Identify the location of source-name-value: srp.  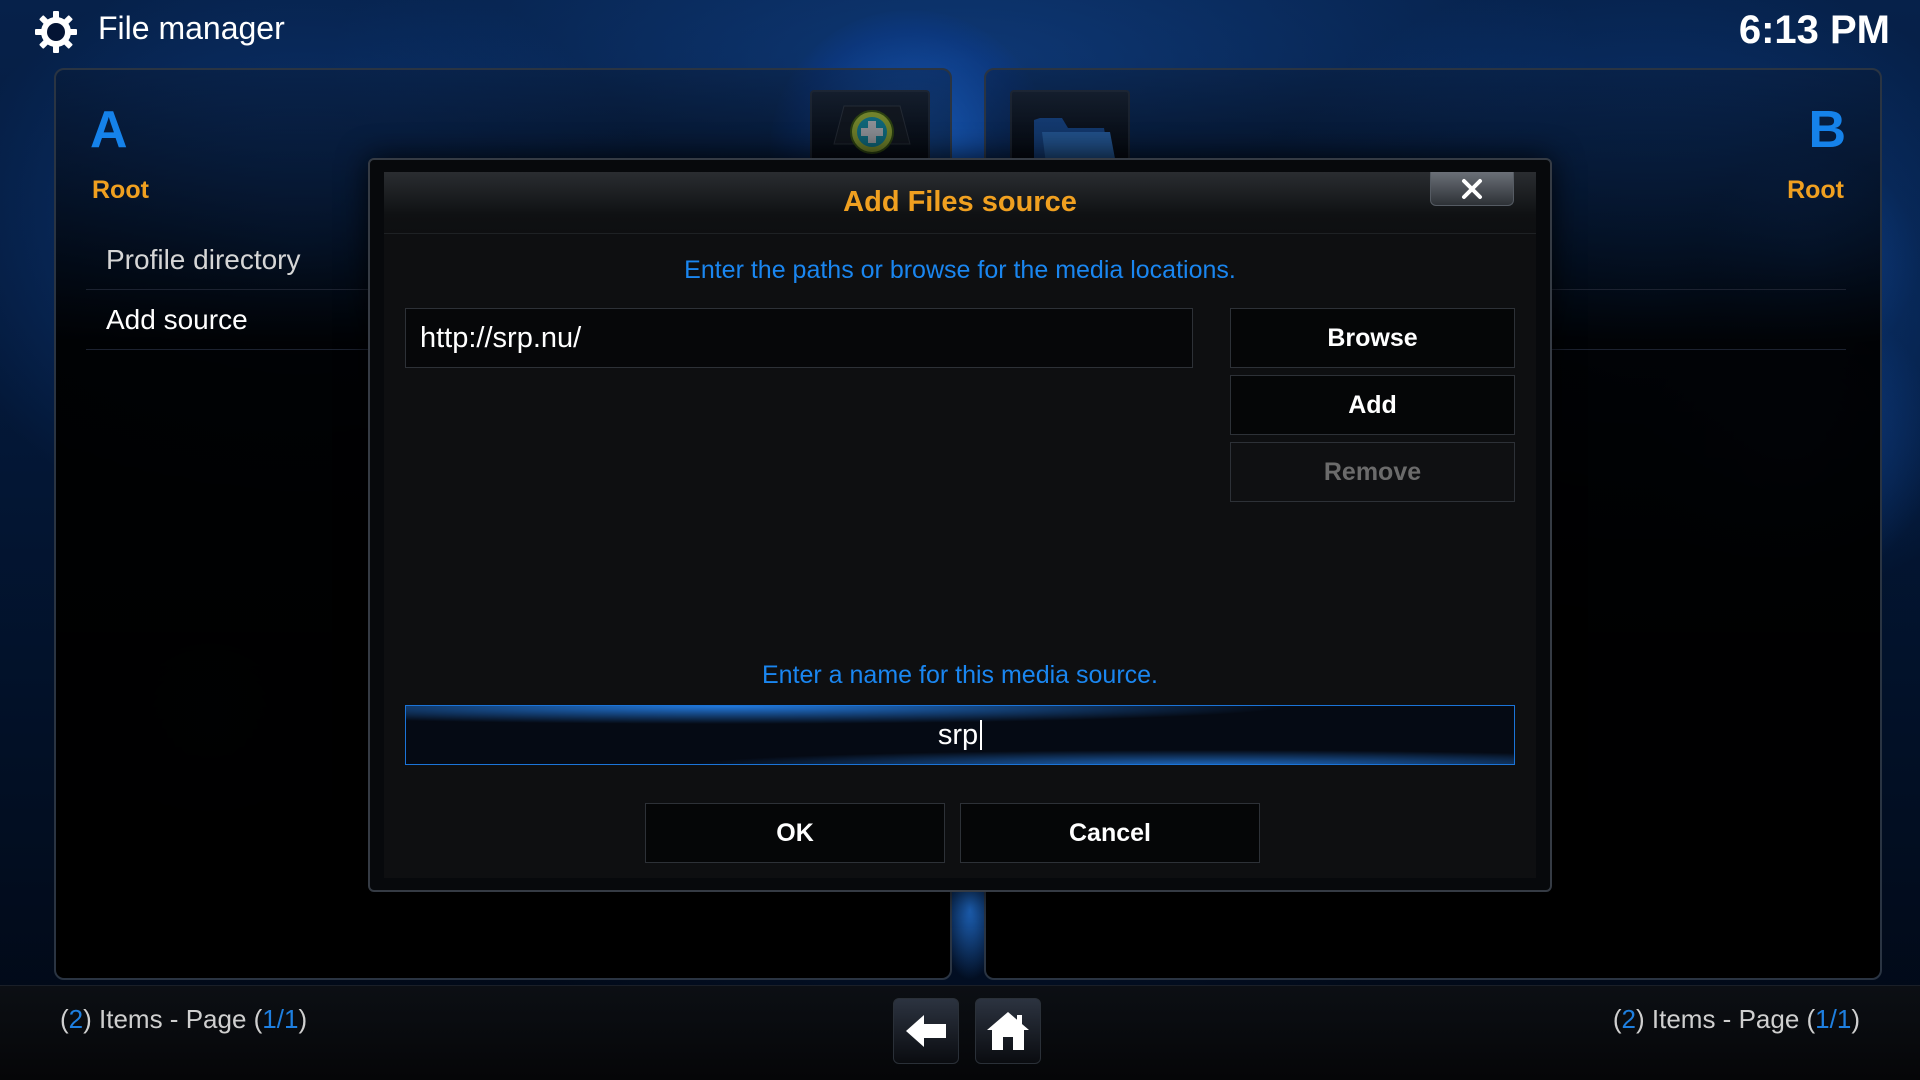
(958, 734).